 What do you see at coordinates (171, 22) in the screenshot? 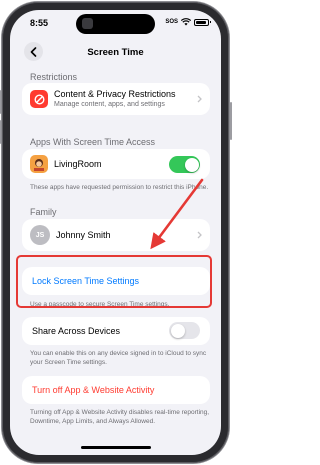
I see `sos-label: SOS` at bounding box center [171, 22].